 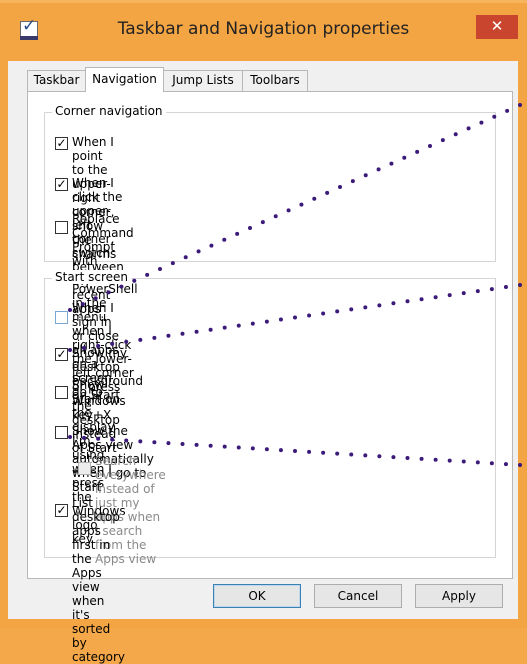 I want to click on apply-button: Apply, so click(x=459, y=596).